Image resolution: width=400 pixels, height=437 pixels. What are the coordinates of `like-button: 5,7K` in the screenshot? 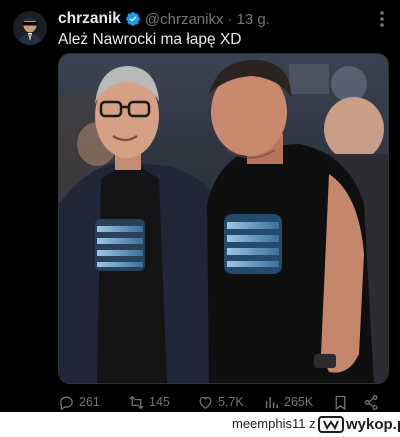 It's located at (220, 402).